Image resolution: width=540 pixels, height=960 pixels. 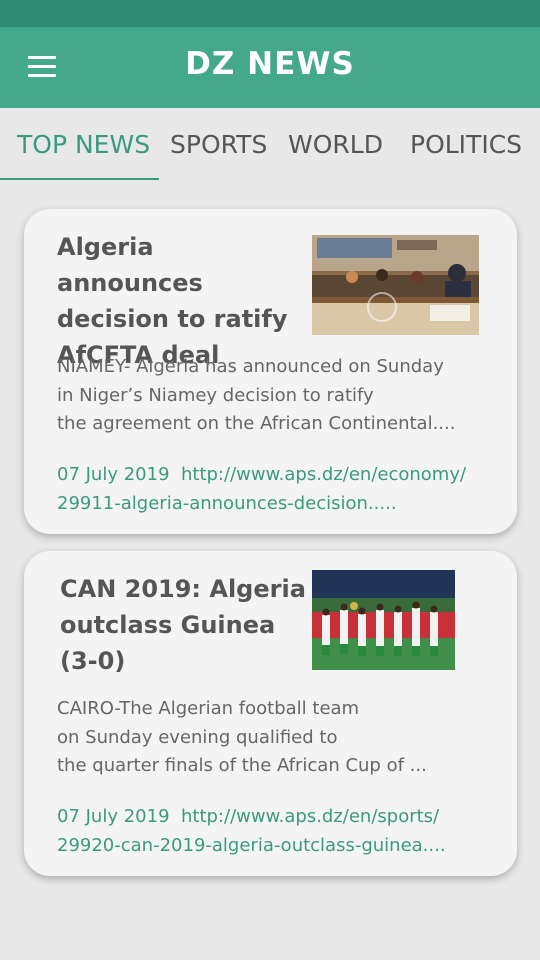 What do you see at coordinates (185, 625) in the screenshot?
I see `article-title: CAN 2019: Algeria outclass Guinea (3-0)` at bounding box center [185, 625].